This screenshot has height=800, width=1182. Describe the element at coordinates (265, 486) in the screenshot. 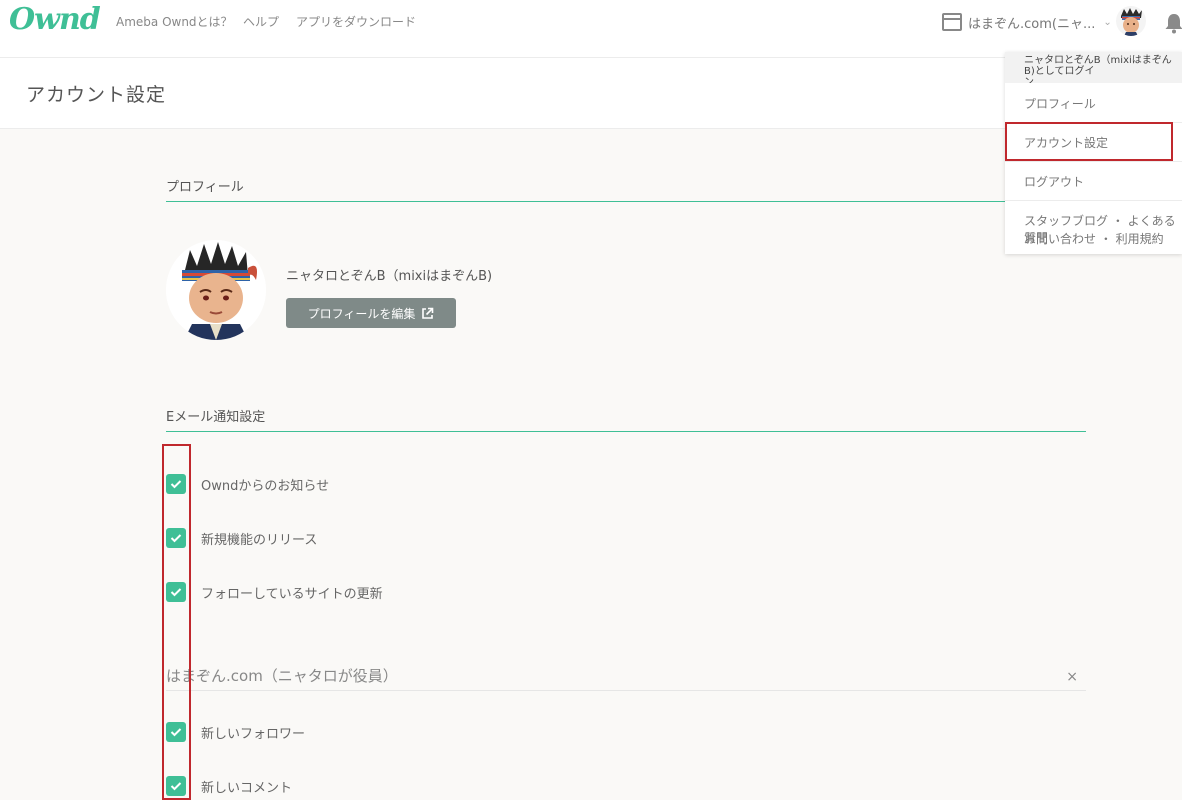

I see `checkbox-label: Owndからのお知らせ` at that location.